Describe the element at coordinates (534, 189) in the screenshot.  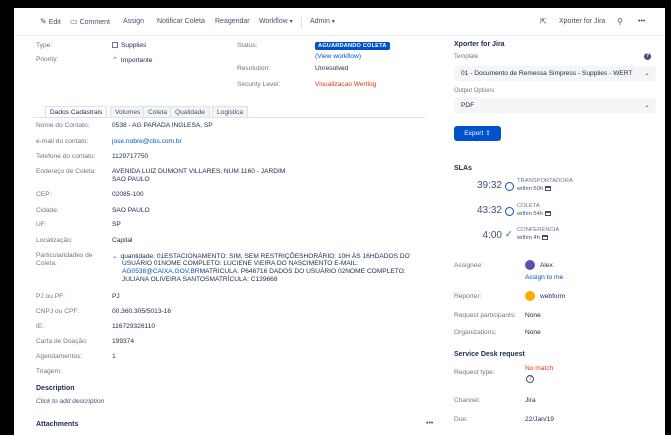
I see `sla-within: within 50h` at that location.